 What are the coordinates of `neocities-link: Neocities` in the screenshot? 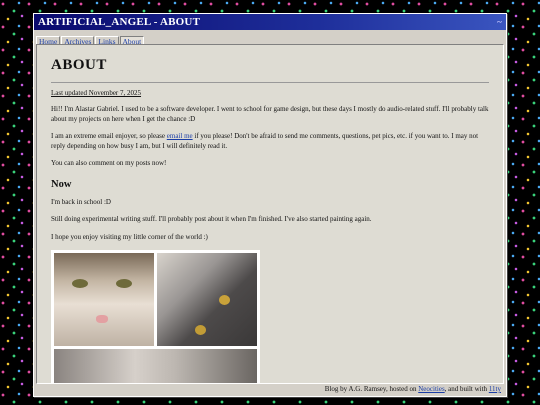 It's located at (431, 389).